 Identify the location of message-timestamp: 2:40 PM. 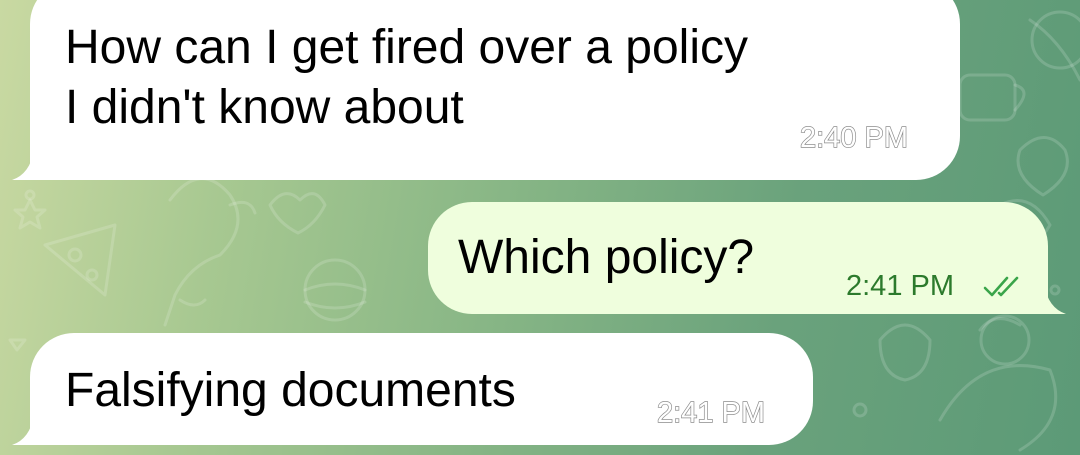
(853, 138).